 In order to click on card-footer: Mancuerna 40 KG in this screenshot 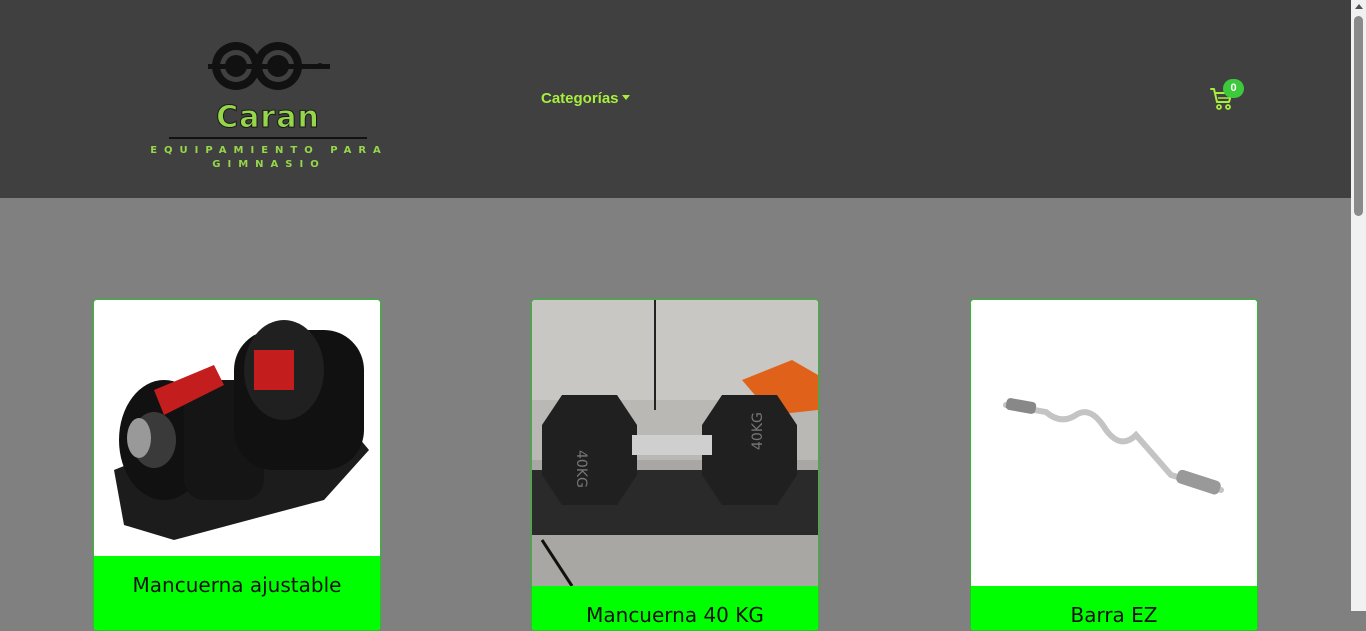, I will do `click(675, 608)`.